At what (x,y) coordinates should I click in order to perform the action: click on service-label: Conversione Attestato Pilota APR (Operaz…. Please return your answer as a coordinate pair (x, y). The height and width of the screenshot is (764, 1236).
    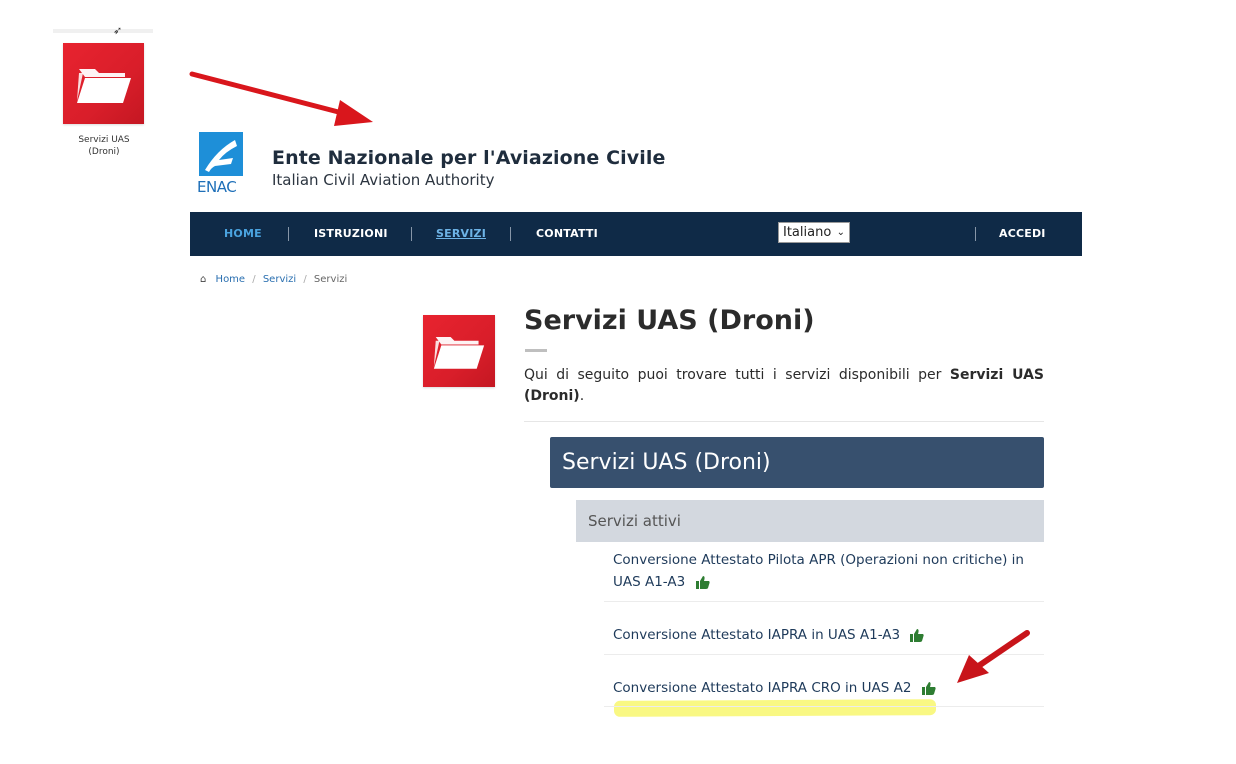
    Looking at the image, I should click on (818, 571).